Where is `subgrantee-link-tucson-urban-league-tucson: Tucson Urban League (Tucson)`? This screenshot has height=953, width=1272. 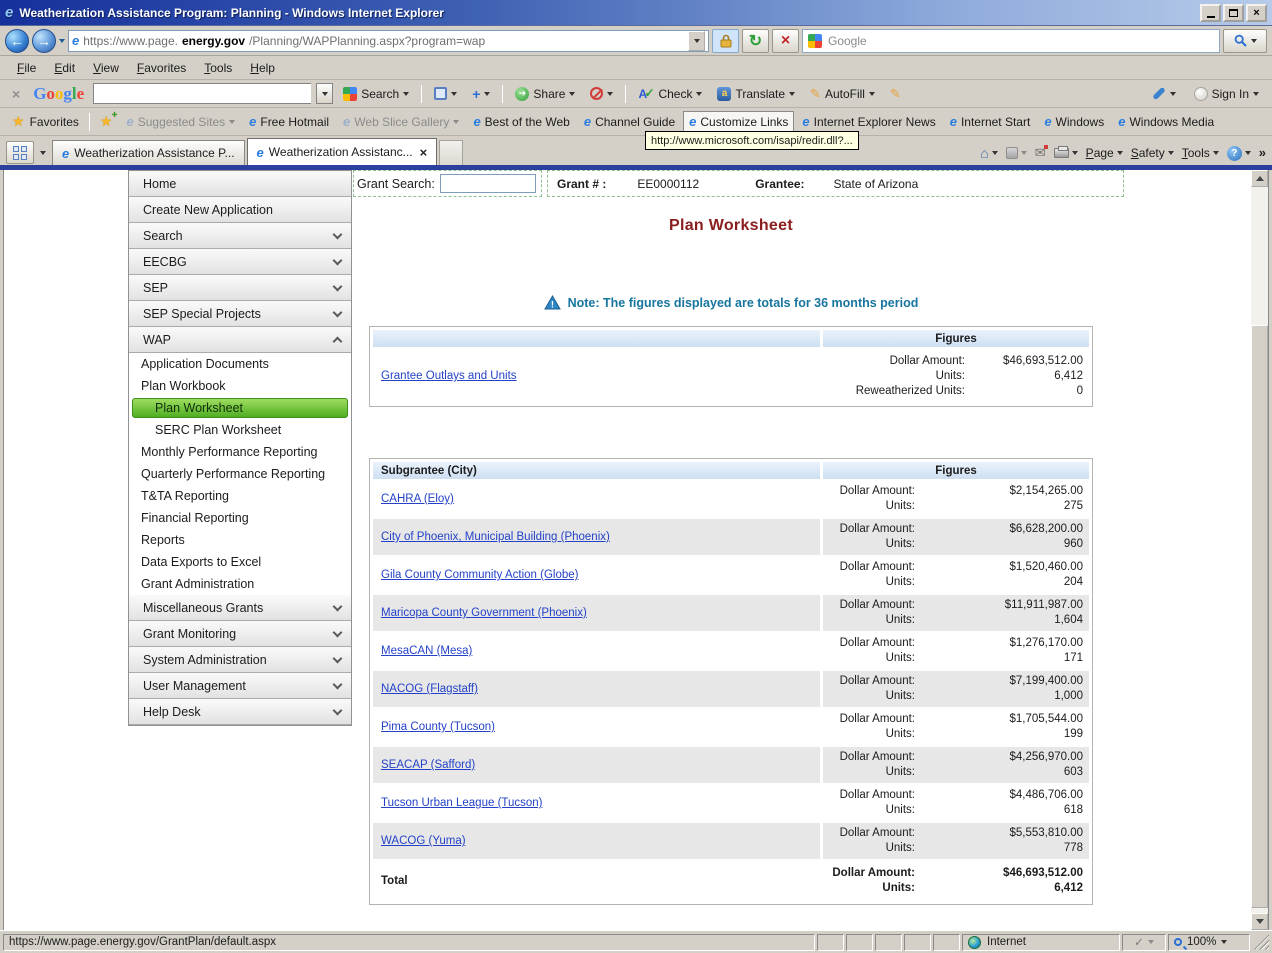 subgrantee-link-tucson-urban-league-tucson: Tucson Urban League (Tucson) is located at coordinates (462, 803).